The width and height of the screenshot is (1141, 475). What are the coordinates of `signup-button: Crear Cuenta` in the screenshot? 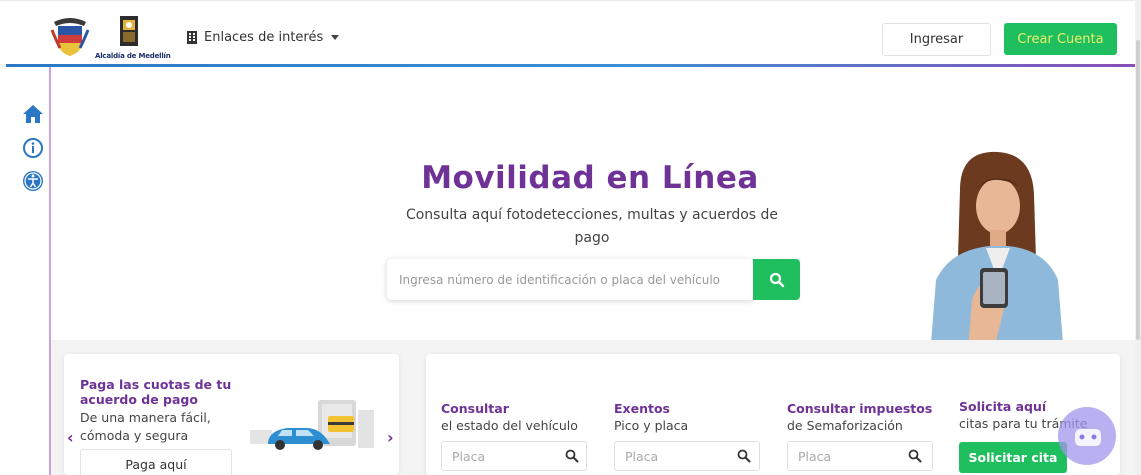 It's located at (1060, 39).